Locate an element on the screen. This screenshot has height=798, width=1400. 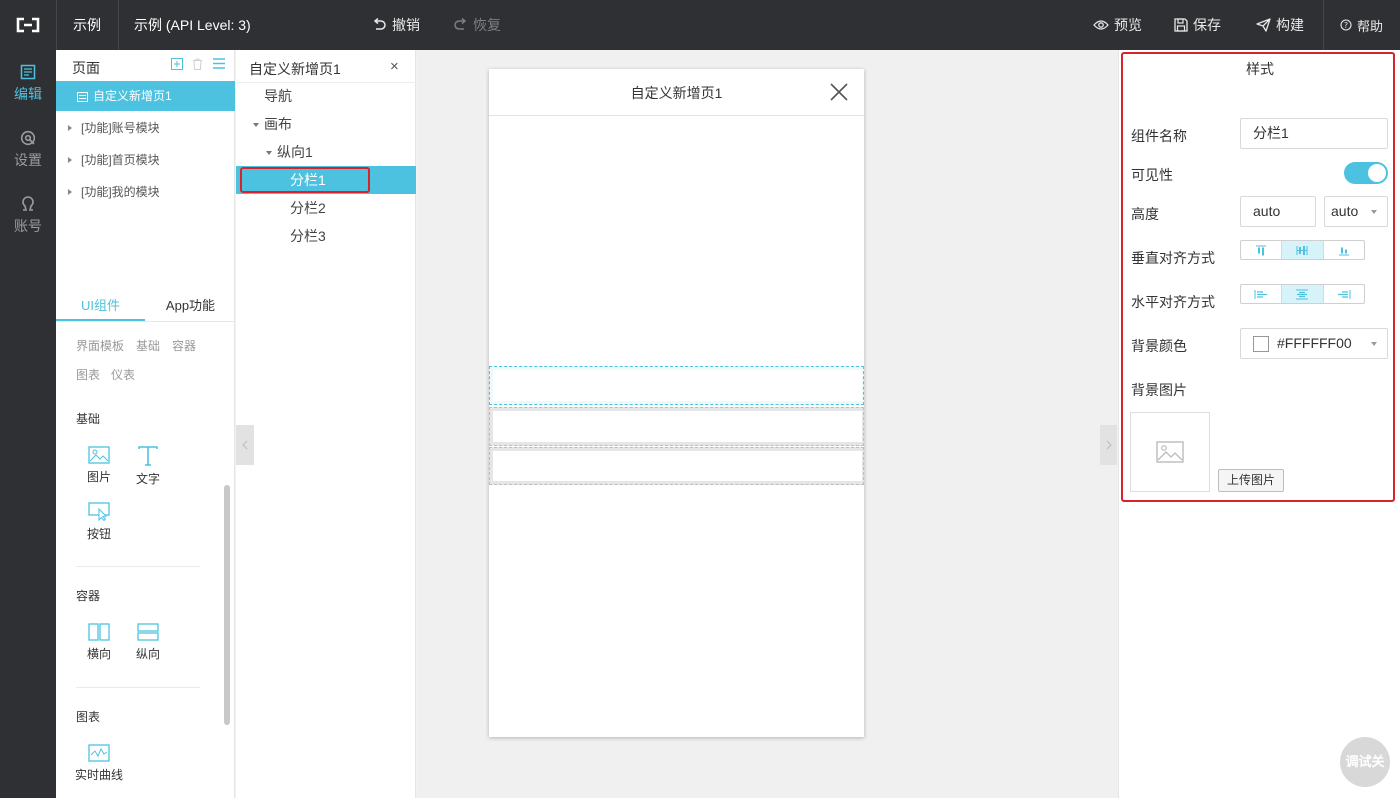
undo-icon is located at coordinates (379, 24).